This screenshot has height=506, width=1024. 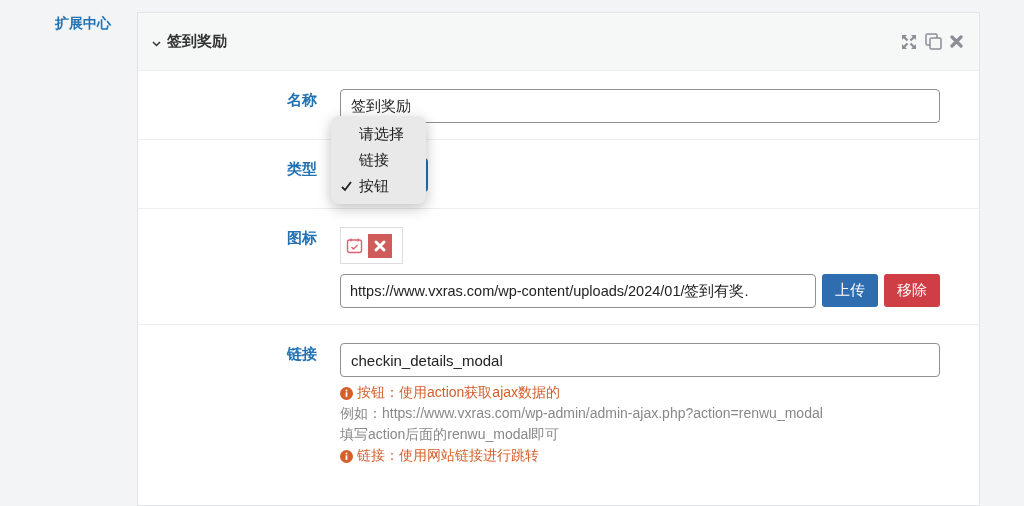 What do you see at coordinates (302, 169) in the screenshot?
I see `field-label: 类型` at bounding box center [302, 169].